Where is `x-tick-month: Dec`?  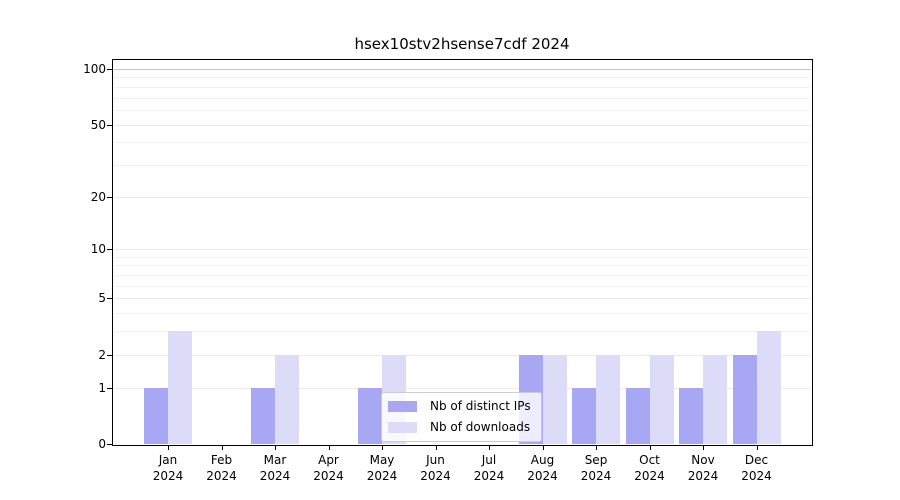
x-tick-month: Dec is located at coordinates (756, 460).